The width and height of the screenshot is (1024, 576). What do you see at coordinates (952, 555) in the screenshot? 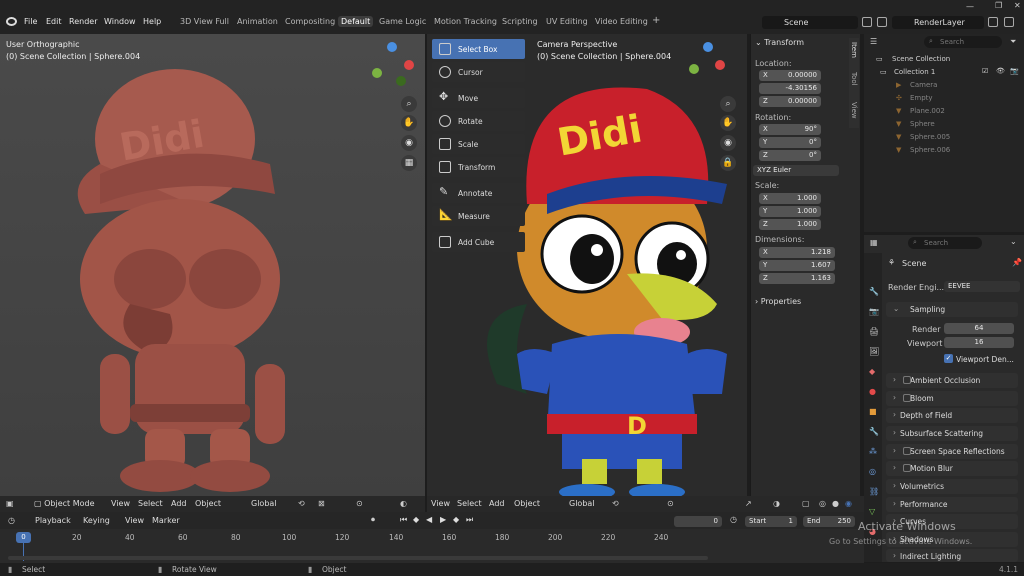
I see `section-indirect-lighting: › Indirect Lighting` at bounding box center [952, 555].